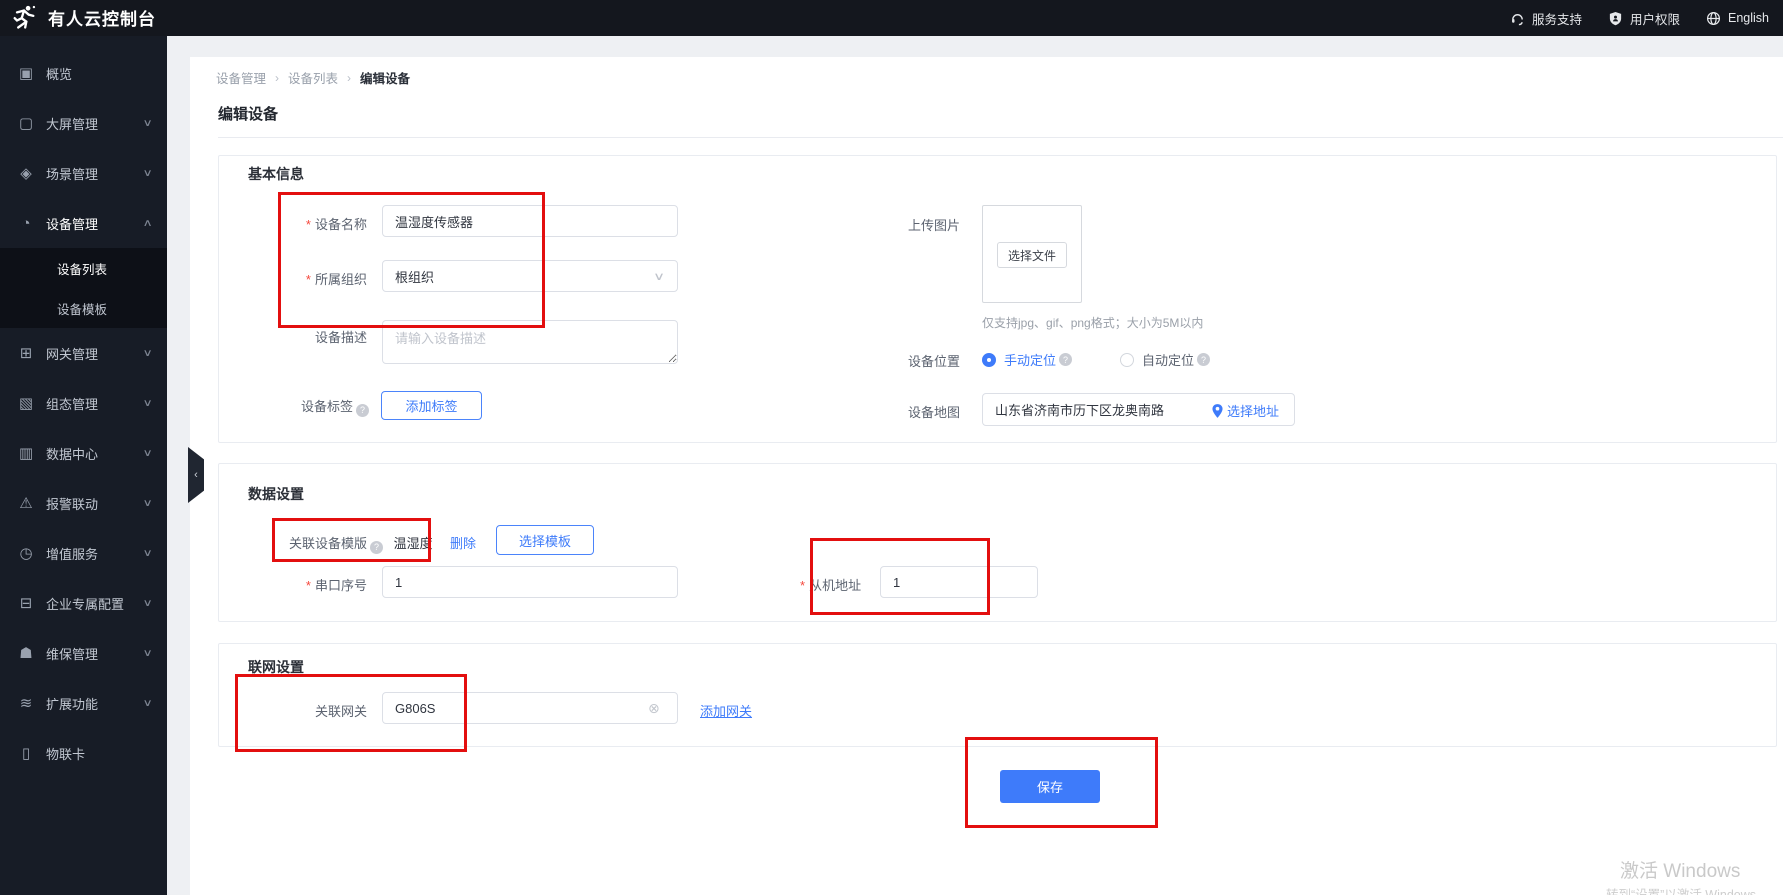 This screenshot has height=895, width=1783. I want to click on sidebar-item-label: 设备列表, so click(82, 269).